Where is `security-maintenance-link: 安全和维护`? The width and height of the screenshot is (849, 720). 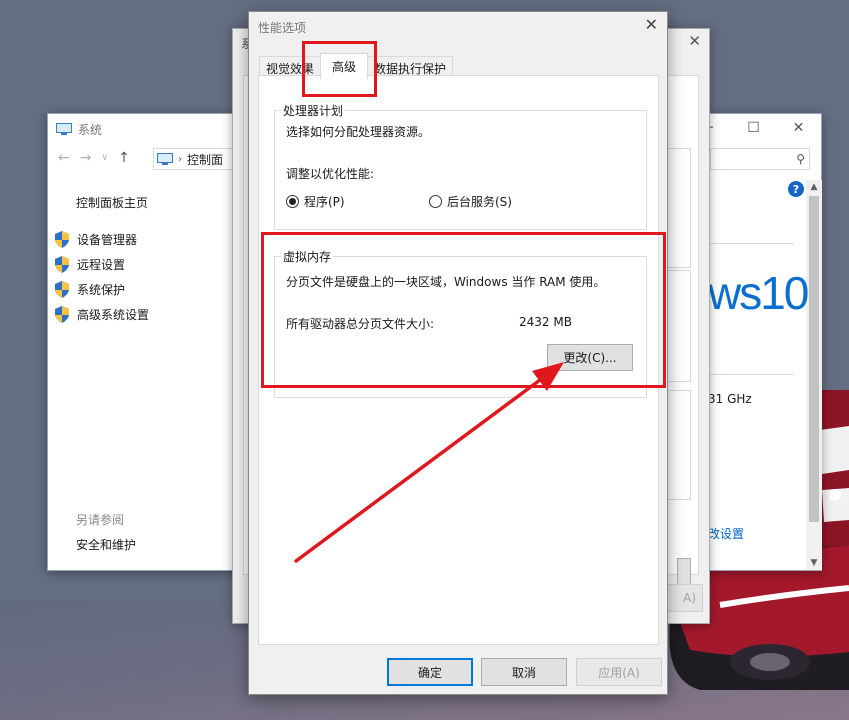
security-maintenance-link: 安全和维护 is located at coordinates (106, 544).